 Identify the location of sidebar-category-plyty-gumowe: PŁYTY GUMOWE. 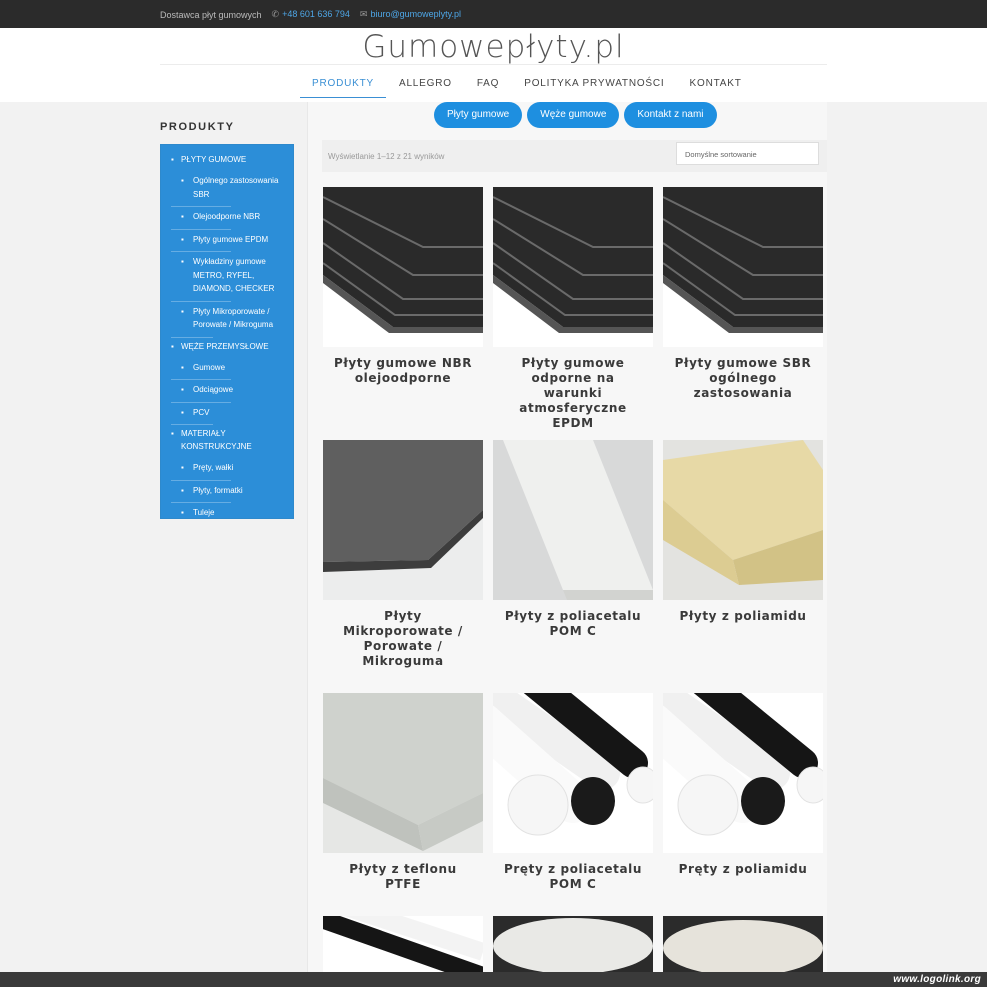
(227, 161).